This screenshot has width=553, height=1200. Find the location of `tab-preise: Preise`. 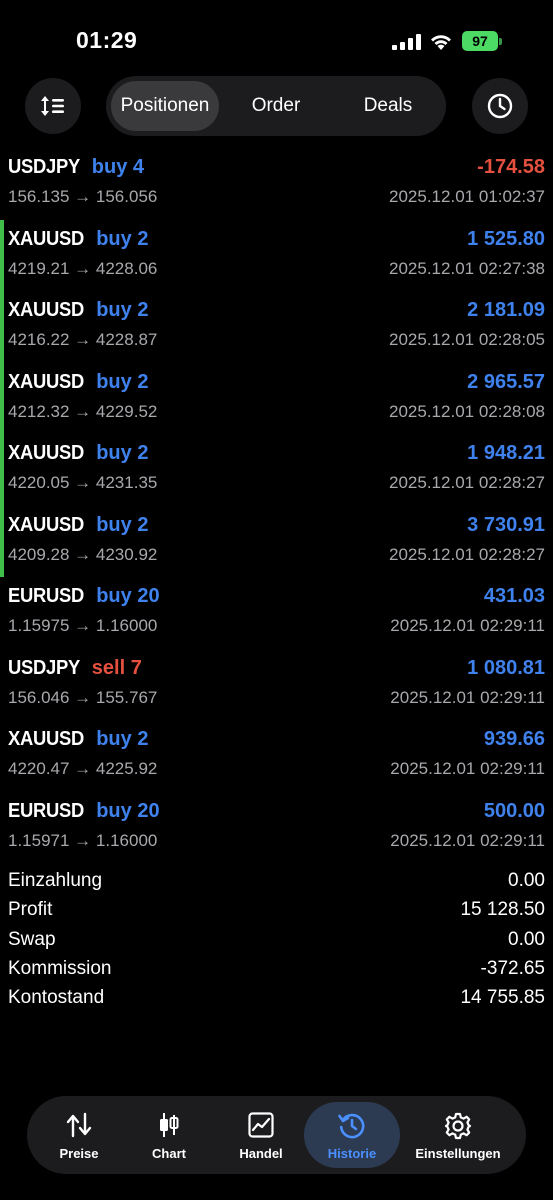

tab-preise: Preise is located at coordinates (79, 1135).